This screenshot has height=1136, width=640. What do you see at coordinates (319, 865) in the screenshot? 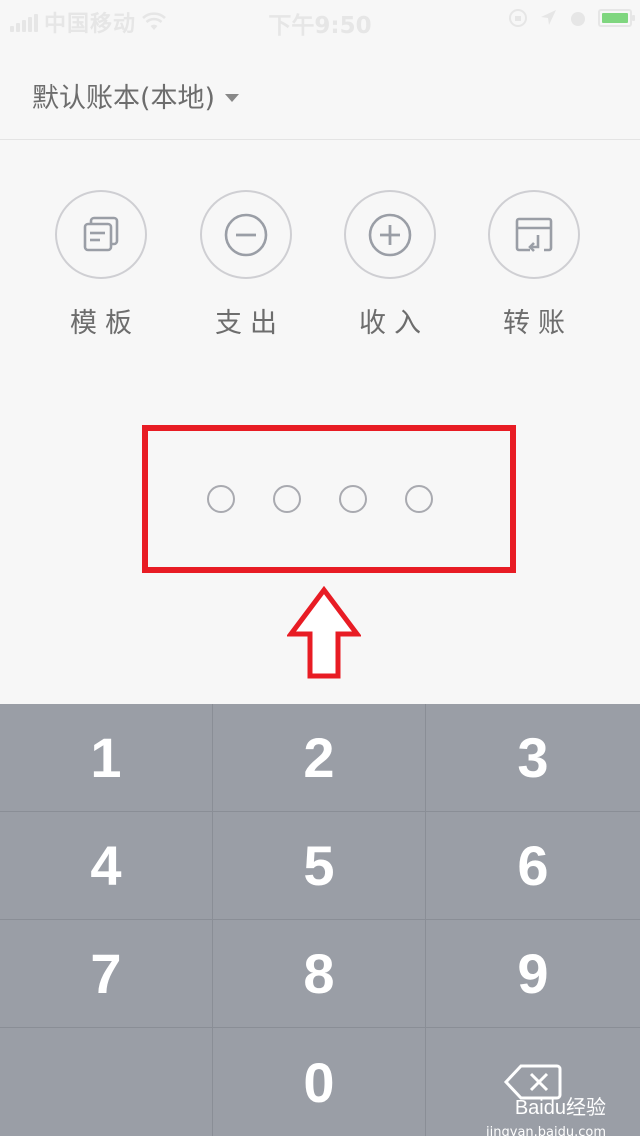
I see `key-5: 5` at bounding box center [319, 865].